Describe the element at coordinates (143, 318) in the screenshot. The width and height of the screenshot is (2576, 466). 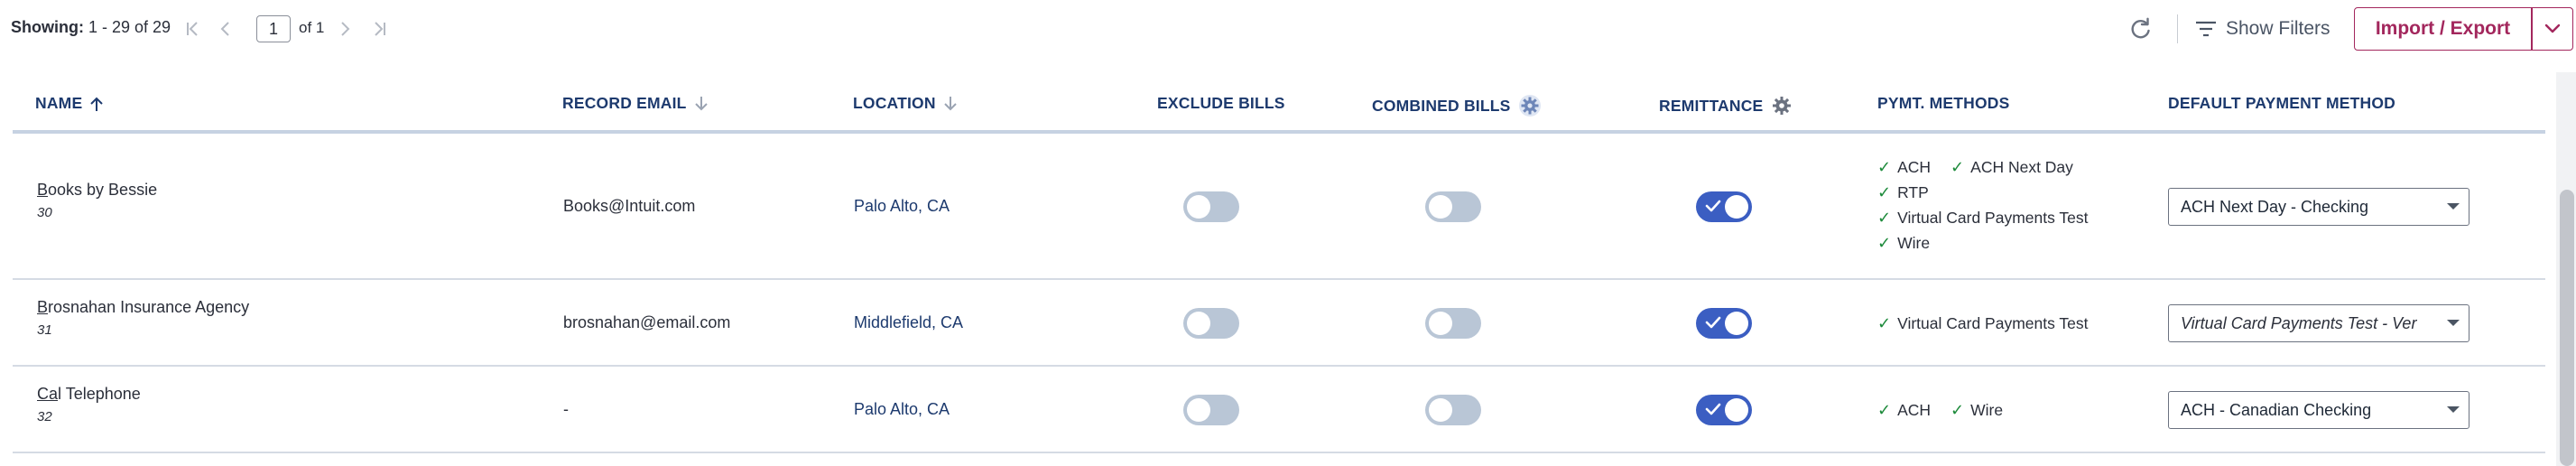
I see `vendor-name-cell: Brosnahan Insurance Agency 31` at that location.